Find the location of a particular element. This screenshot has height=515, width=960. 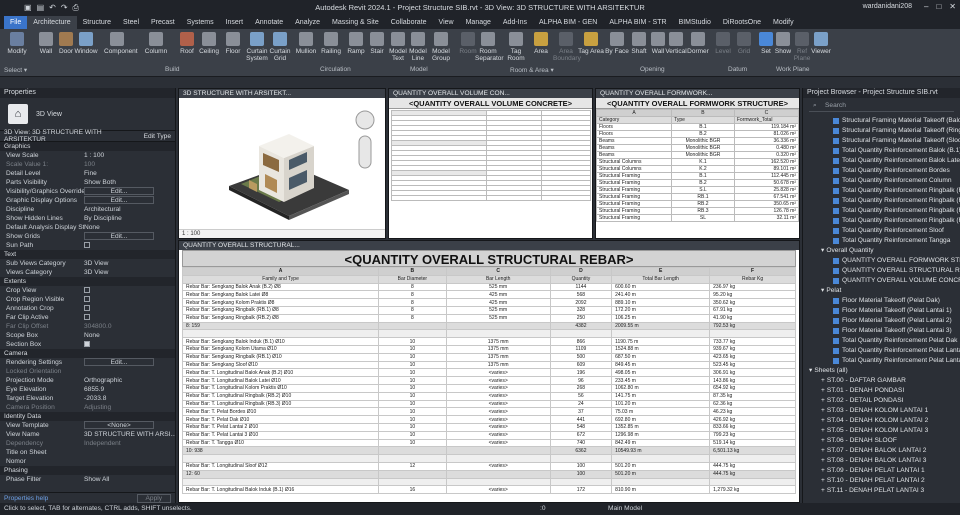

tab-manage: Manage is located at coordinates (478, 22).